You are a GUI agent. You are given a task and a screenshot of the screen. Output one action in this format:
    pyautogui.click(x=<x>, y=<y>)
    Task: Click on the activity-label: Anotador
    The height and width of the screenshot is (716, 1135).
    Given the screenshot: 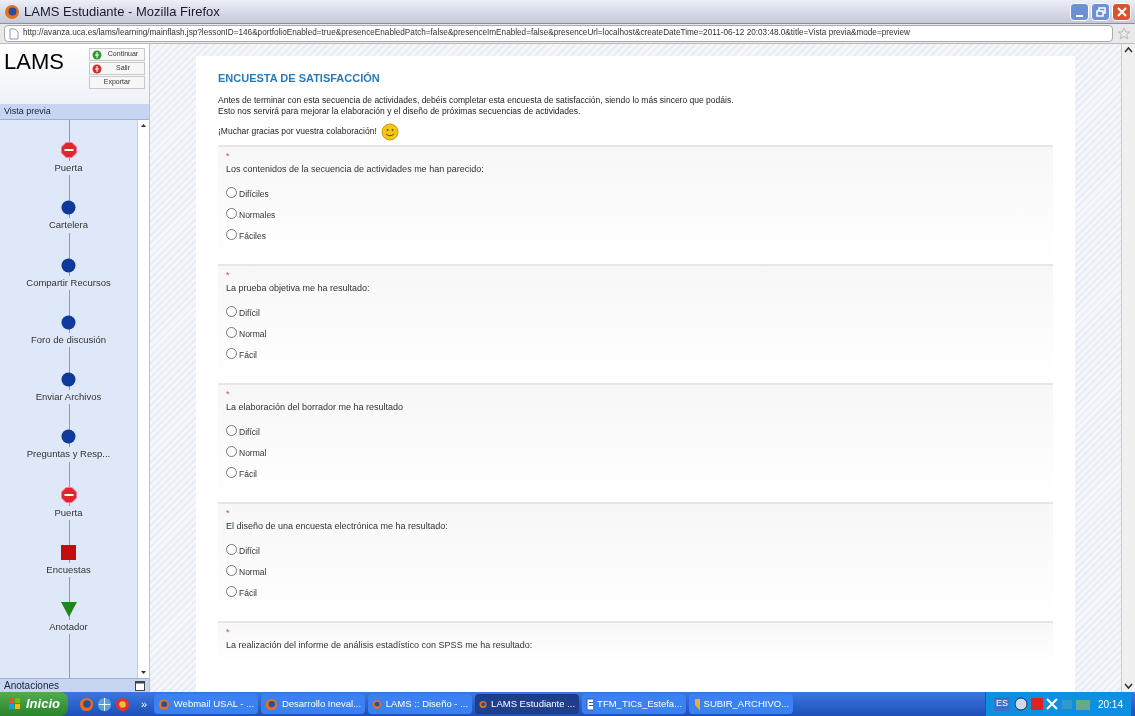 What is the action you would take?
    pyautogui.click(x=68, y=627)
    